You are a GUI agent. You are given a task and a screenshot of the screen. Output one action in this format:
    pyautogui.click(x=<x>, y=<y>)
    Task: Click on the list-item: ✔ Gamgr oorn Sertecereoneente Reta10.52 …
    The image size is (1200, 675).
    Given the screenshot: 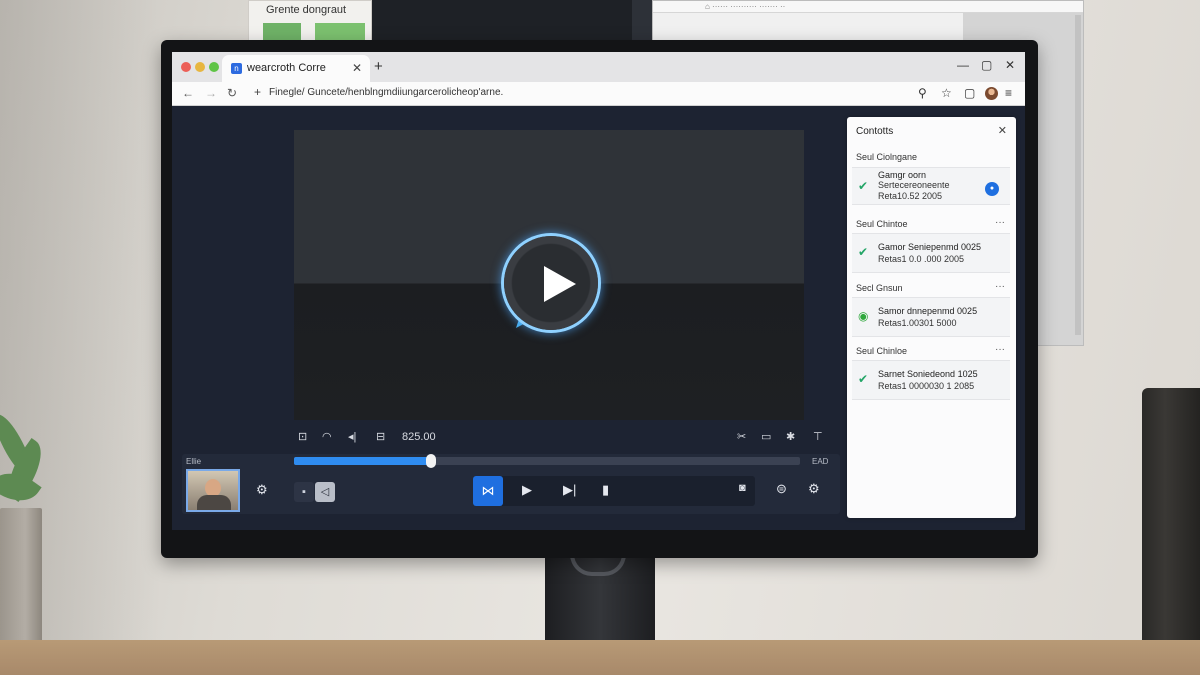 What is the action you would take?
    pyautogui.click(x=931, y=186)
    